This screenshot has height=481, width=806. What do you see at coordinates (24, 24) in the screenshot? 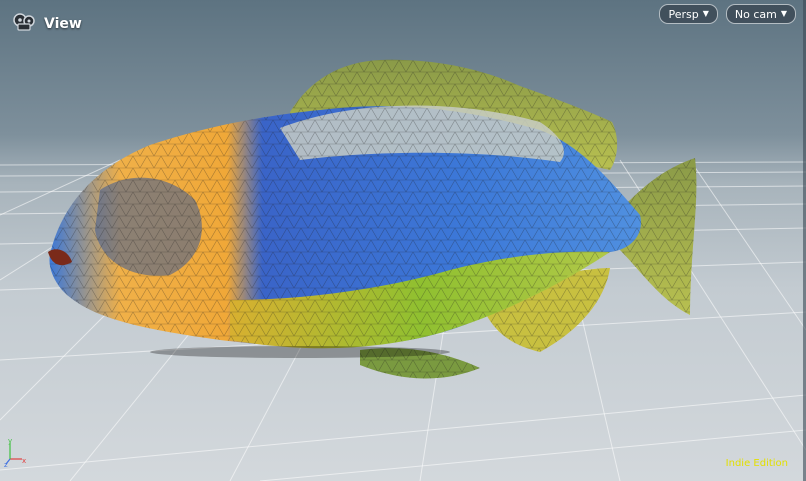
I see `camera-reel-icon` at bounding box center [24, 24].